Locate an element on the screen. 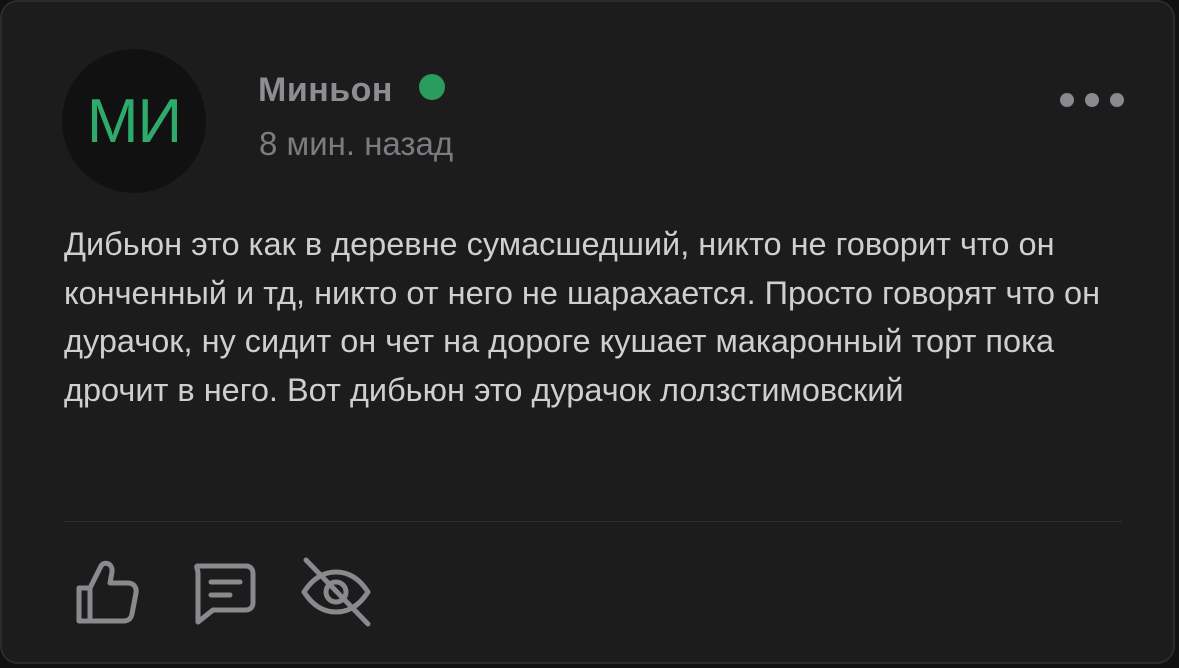  online-status-indicator is located at coordinates (431, 87).